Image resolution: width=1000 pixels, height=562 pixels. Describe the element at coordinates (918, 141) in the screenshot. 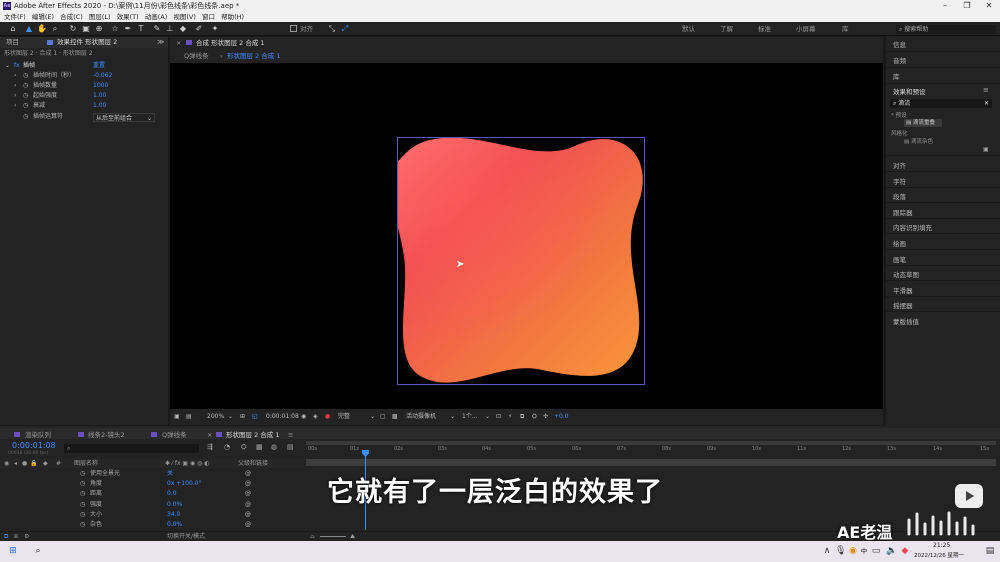

I see `tree-item: ▤ 滴流杂色` at that location.